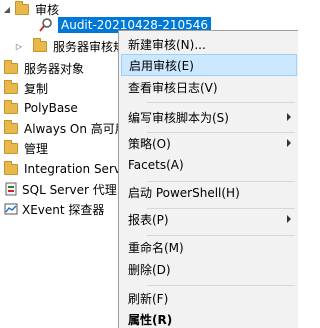  I want to click on menu-item-label: 编写审核脚本为(S), so click(178, 117).